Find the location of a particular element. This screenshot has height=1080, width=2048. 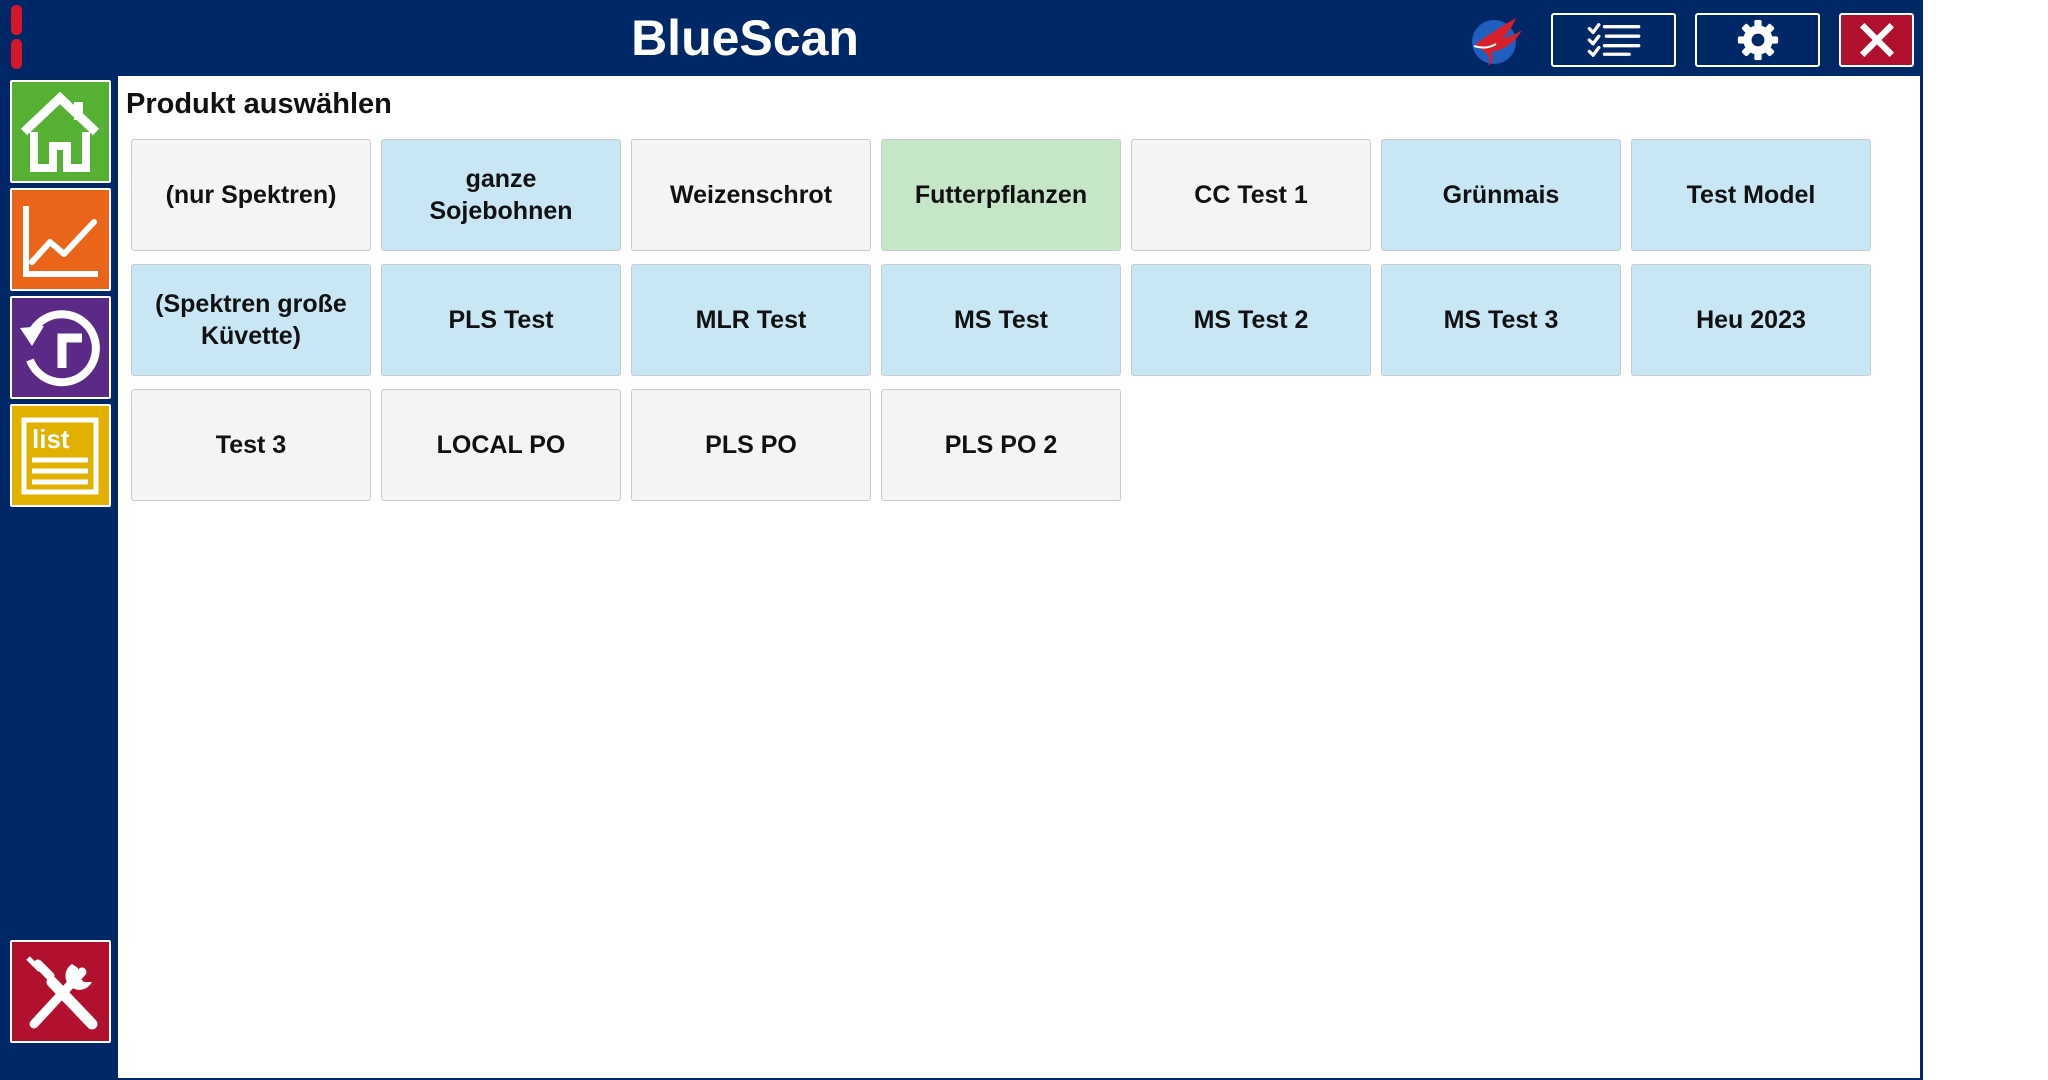

gear-icon is located at coordinates (1757, 40).